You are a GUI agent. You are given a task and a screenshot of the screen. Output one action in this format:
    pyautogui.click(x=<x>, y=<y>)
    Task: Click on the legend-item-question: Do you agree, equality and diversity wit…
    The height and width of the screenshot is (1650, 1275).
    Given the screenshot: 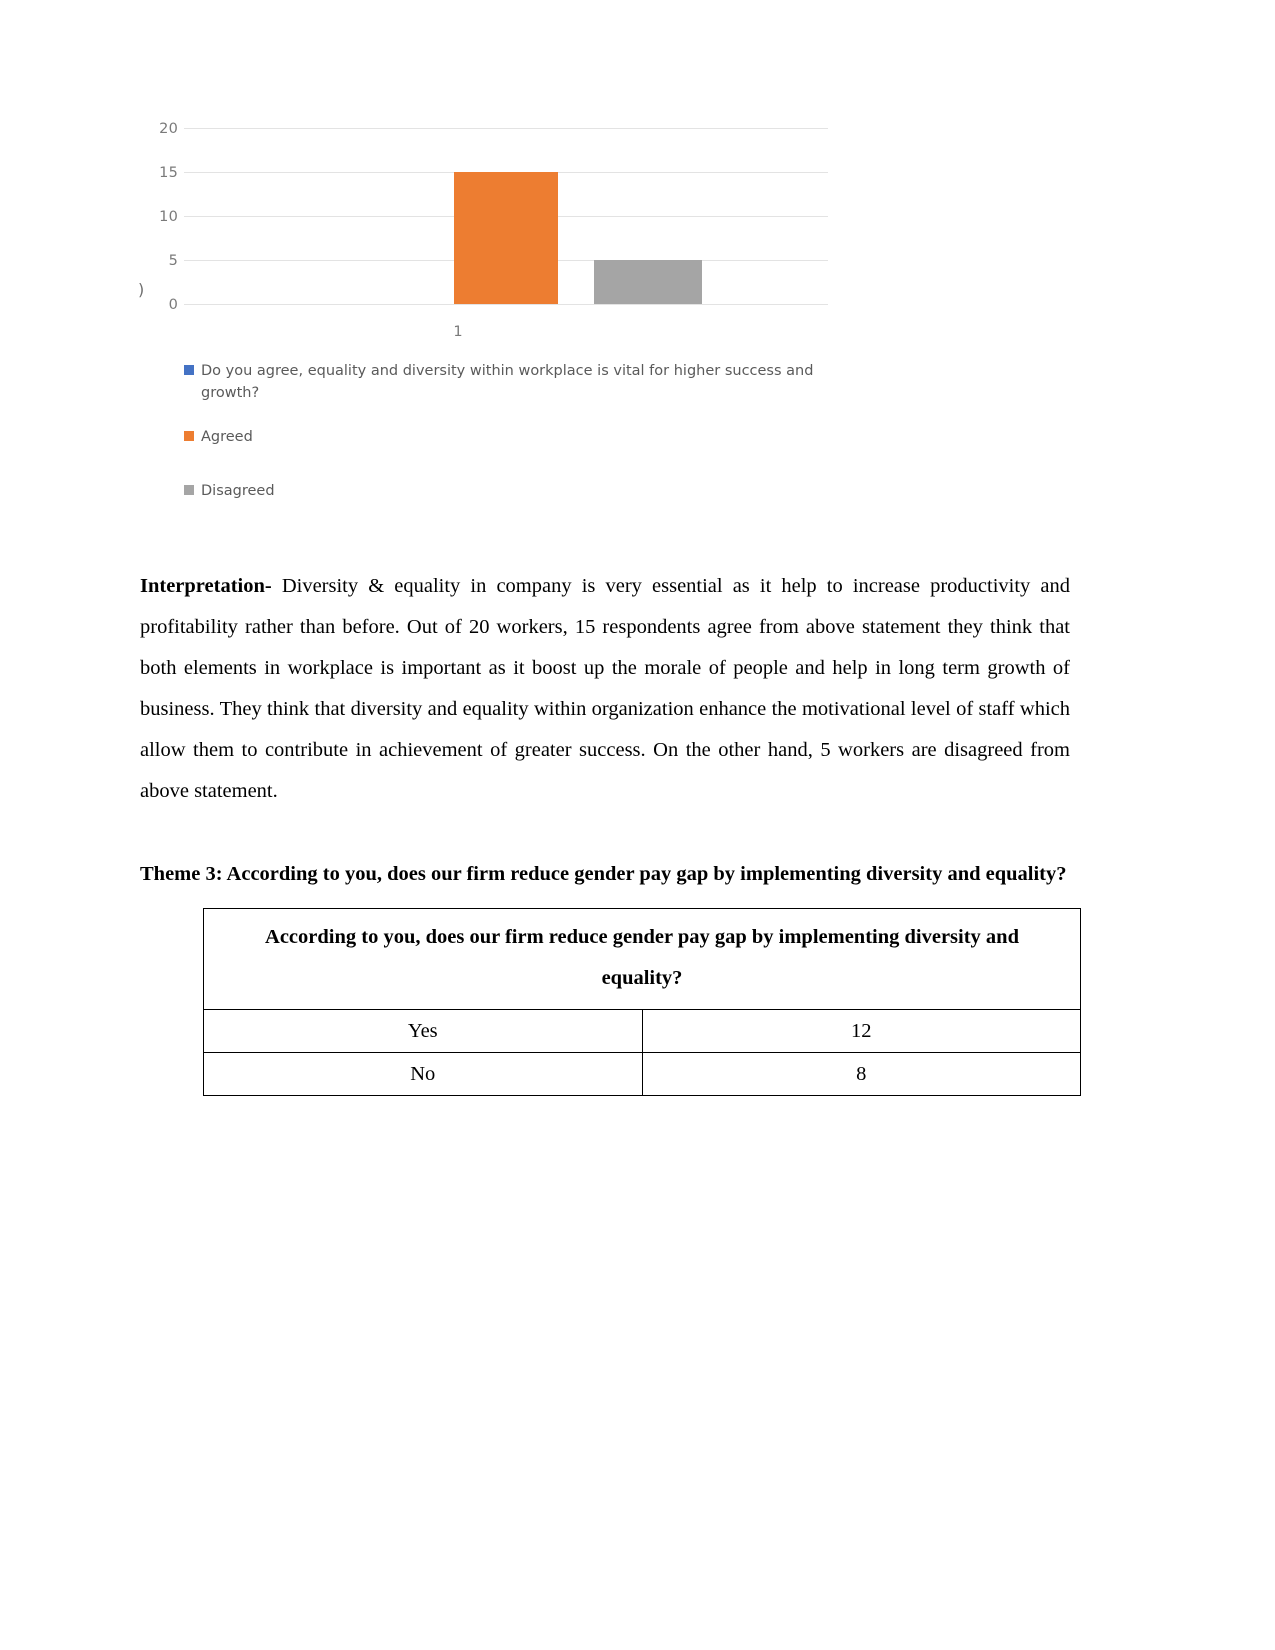 What is the action you would take?
    pyautogui.click(x=534, y=382)
    